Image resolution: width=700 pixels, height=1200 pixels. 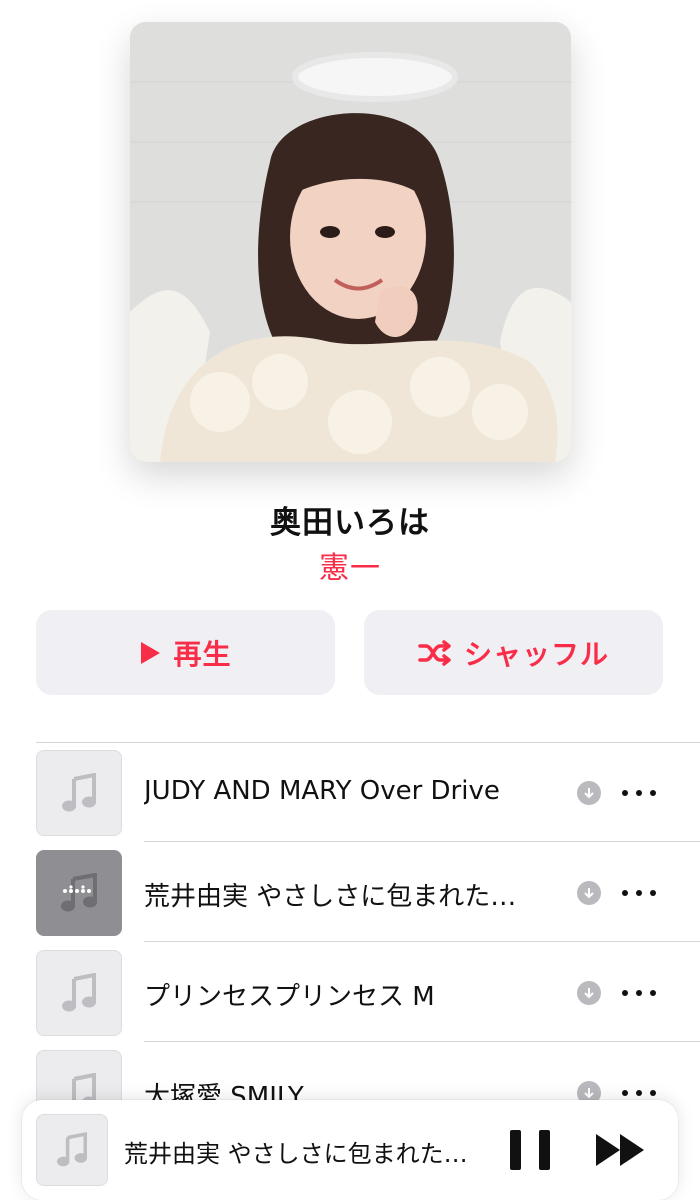 I want to click on pause-icon, so click(x=515, y=1150).